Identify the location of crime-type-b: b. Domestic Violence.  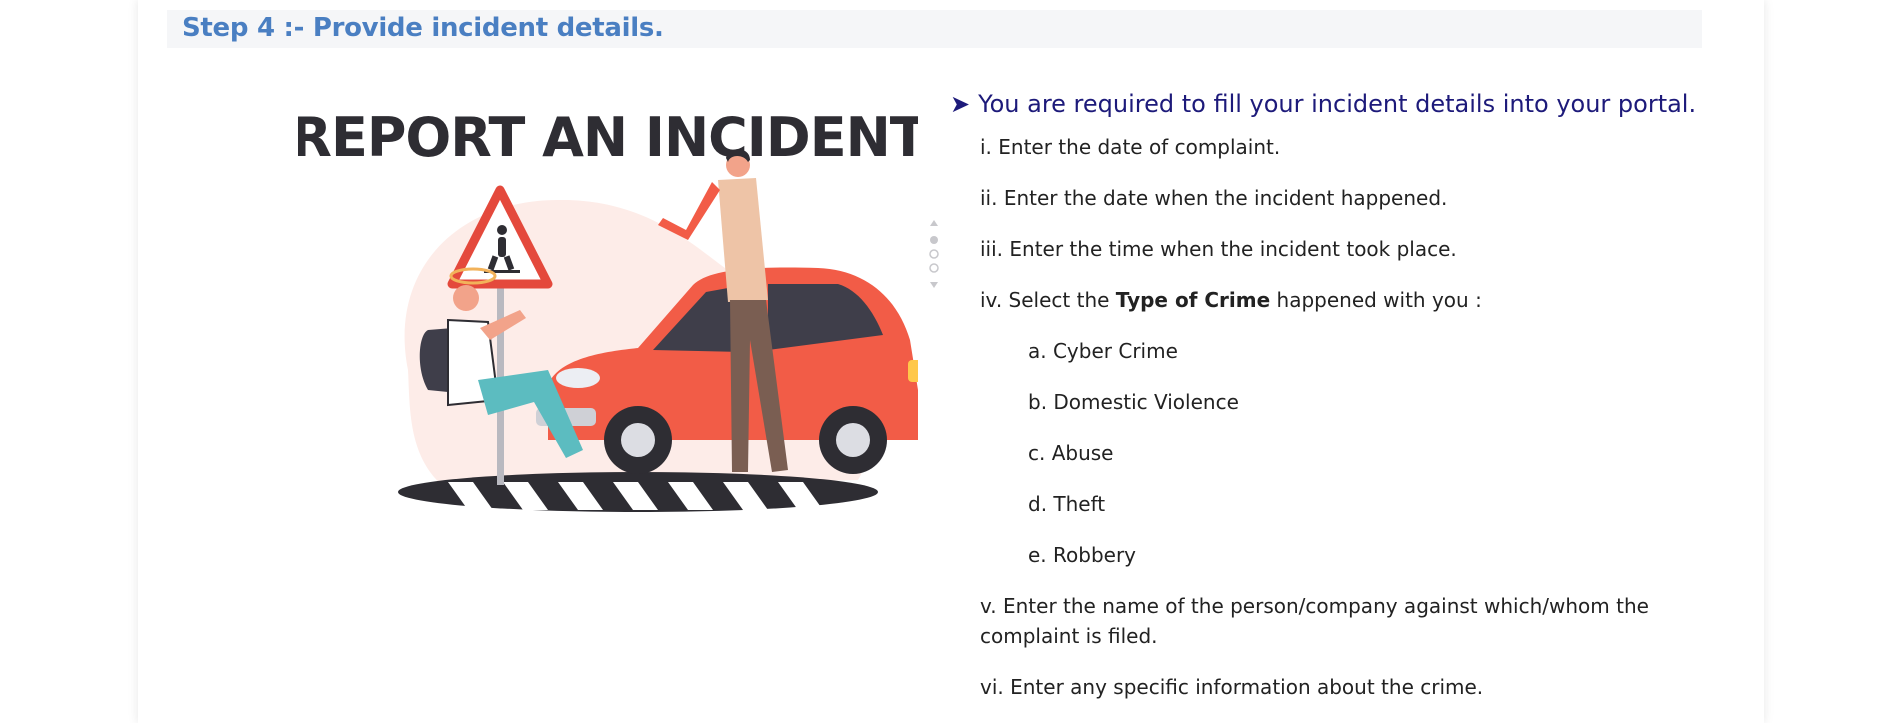
(1133, 402).